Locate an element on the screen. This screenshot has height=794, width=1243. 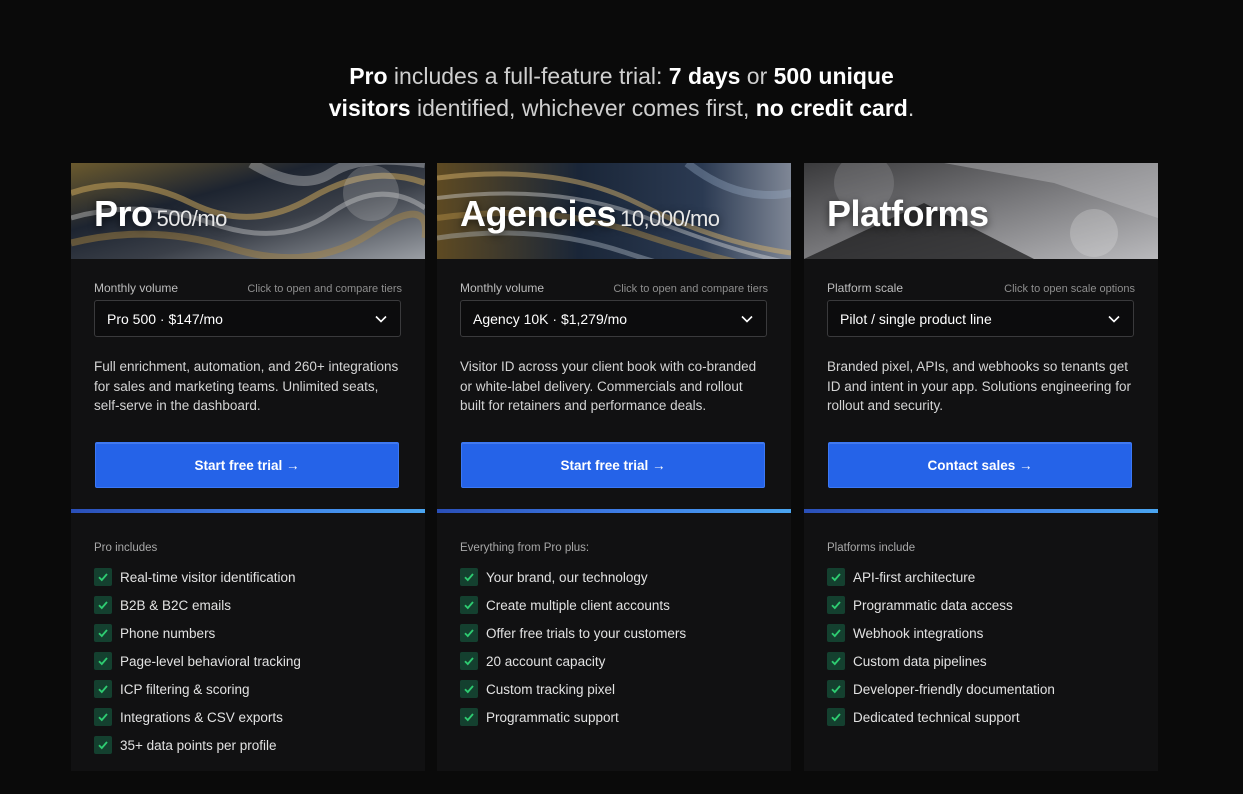
feature-item: Create multiple client accounts is located at coordinates (620, 605).